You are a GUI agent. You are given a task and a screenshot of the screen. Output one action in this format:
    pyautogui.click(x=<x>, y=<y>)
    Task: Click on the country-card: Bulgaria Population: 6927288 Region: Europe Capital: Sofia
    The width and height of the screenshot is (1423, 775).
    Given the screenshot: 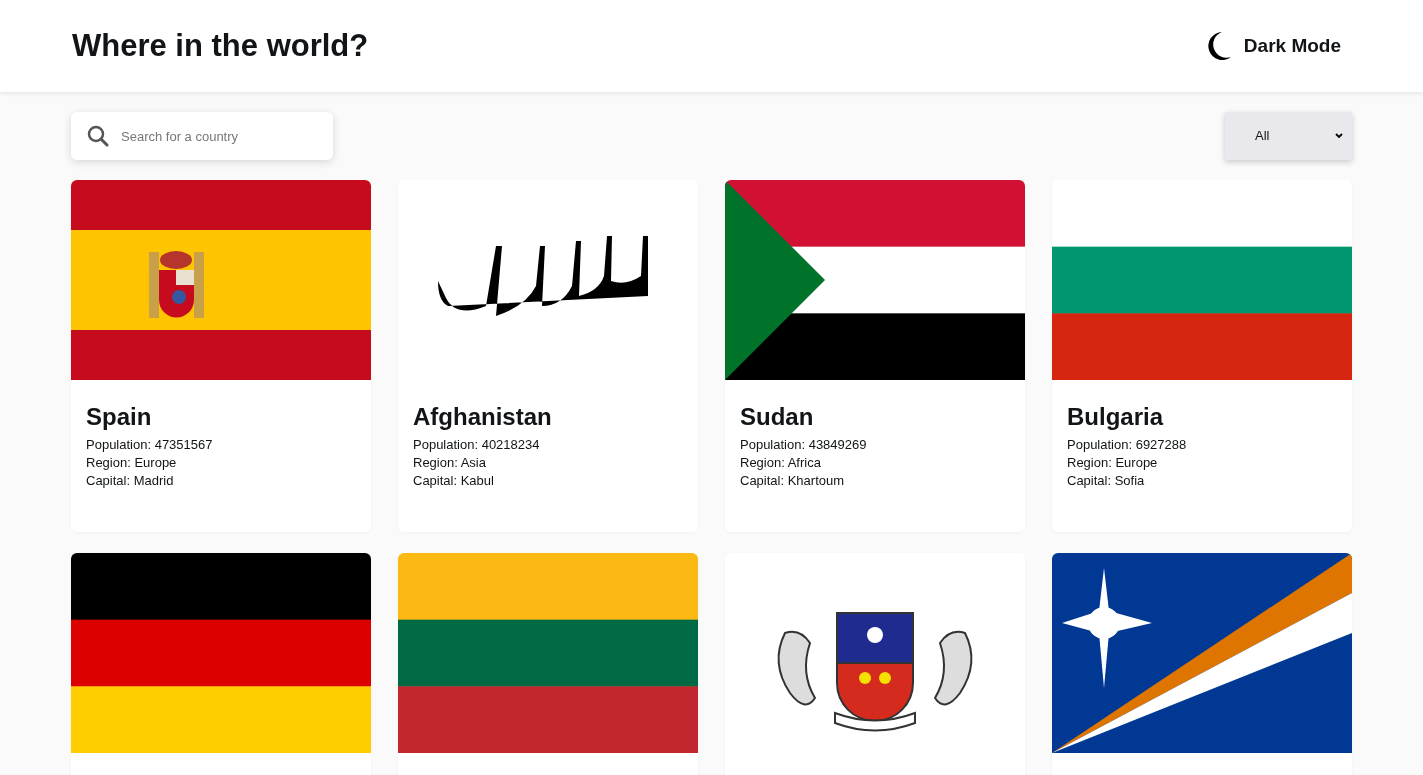 What is the action you would take?
    pyautogui.click(x=1202, y=356)
    